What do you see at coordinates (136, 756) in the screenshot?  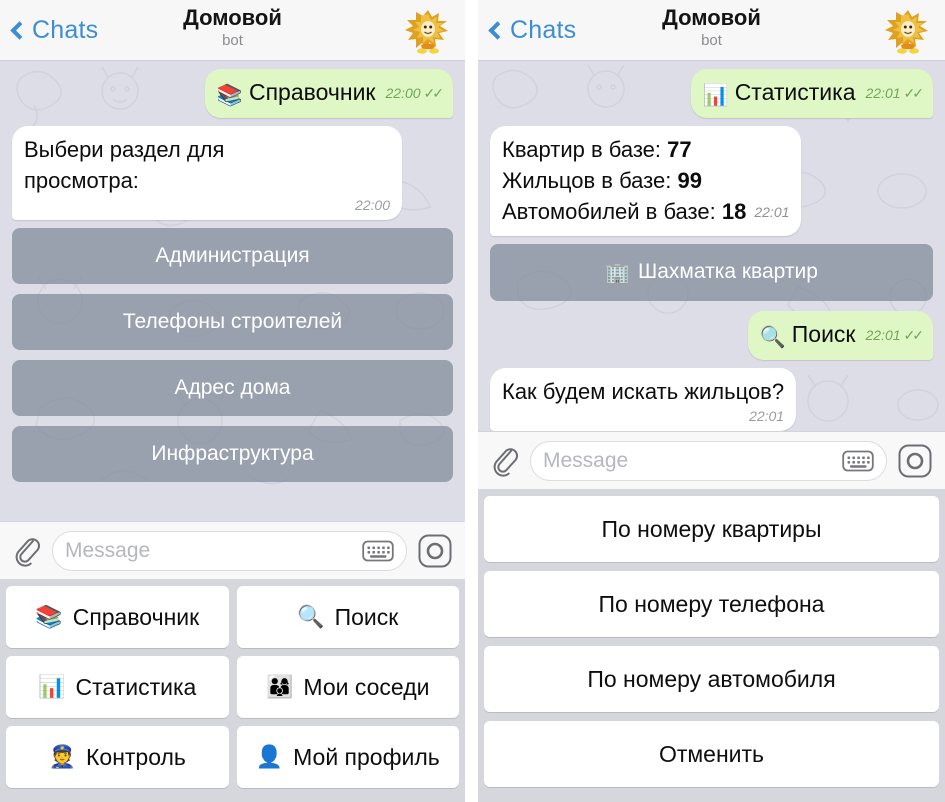 I see `reply-key-label: Контроль` at bounding box center [136, 756].